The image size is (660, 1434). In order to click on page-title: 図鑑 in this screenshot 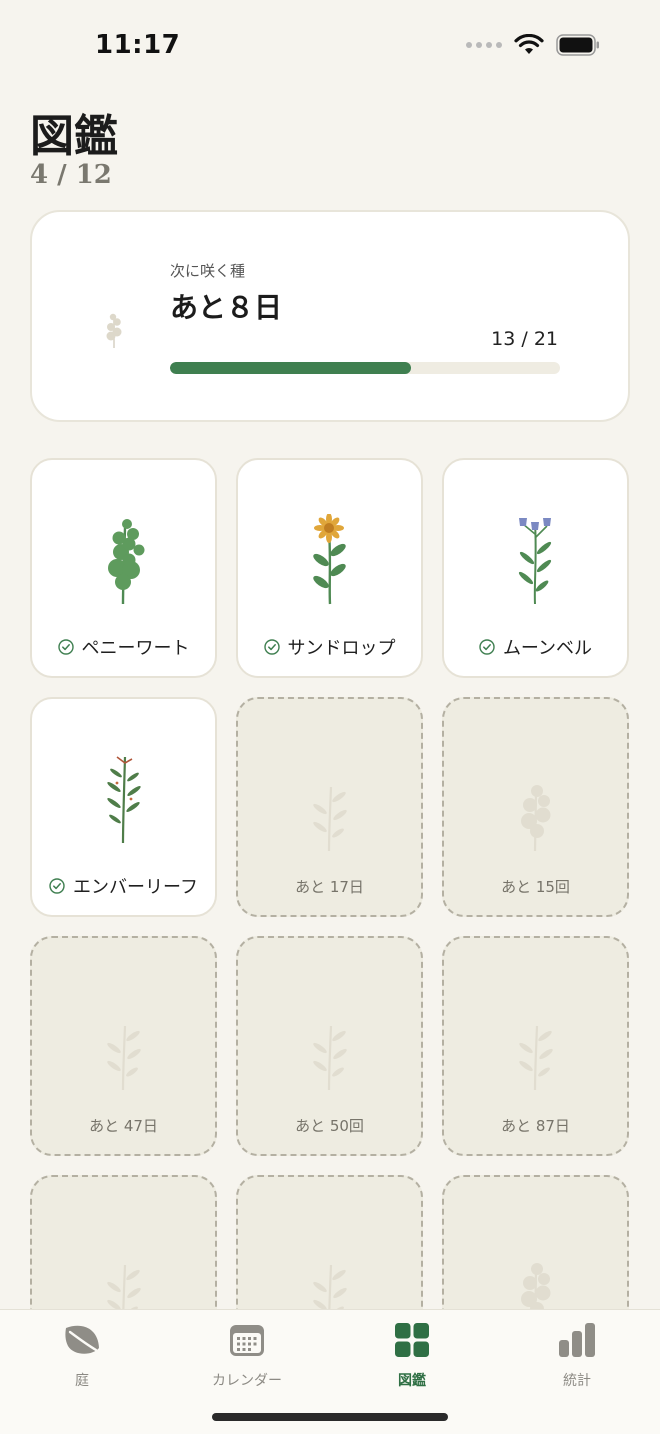, I will do `click(74, 136)`.